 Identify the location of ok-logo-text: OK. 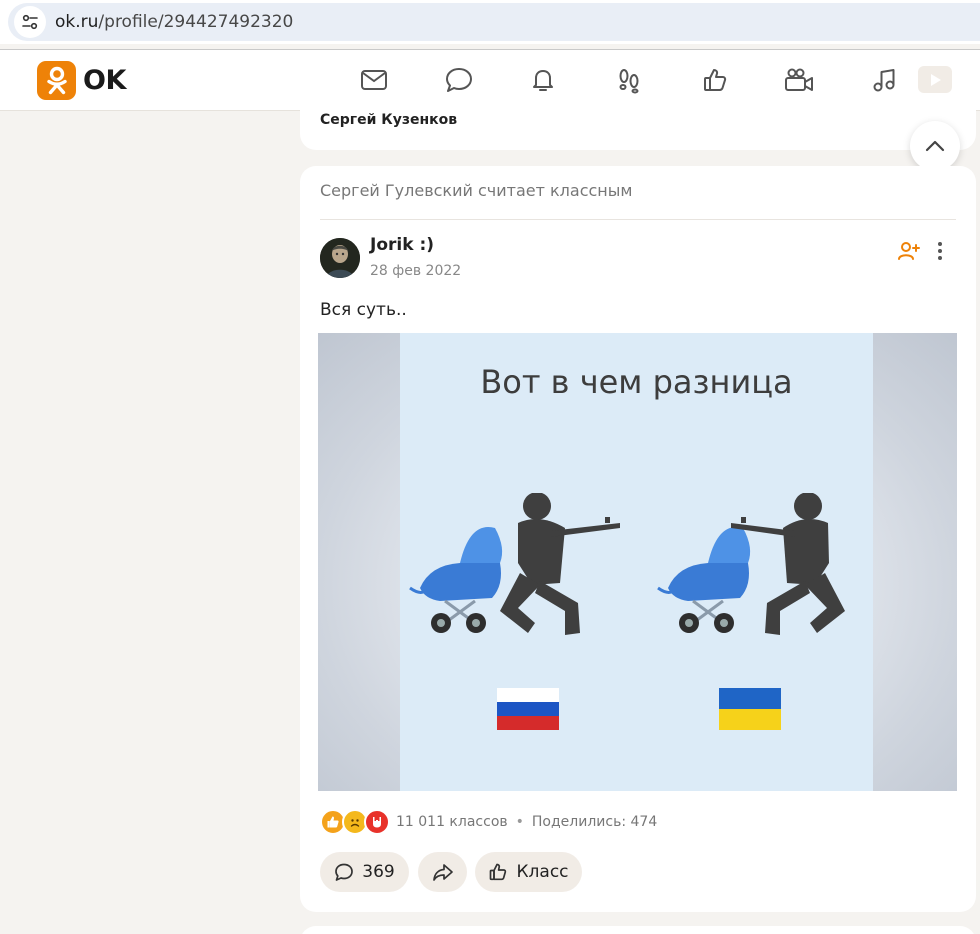
(104, 80).